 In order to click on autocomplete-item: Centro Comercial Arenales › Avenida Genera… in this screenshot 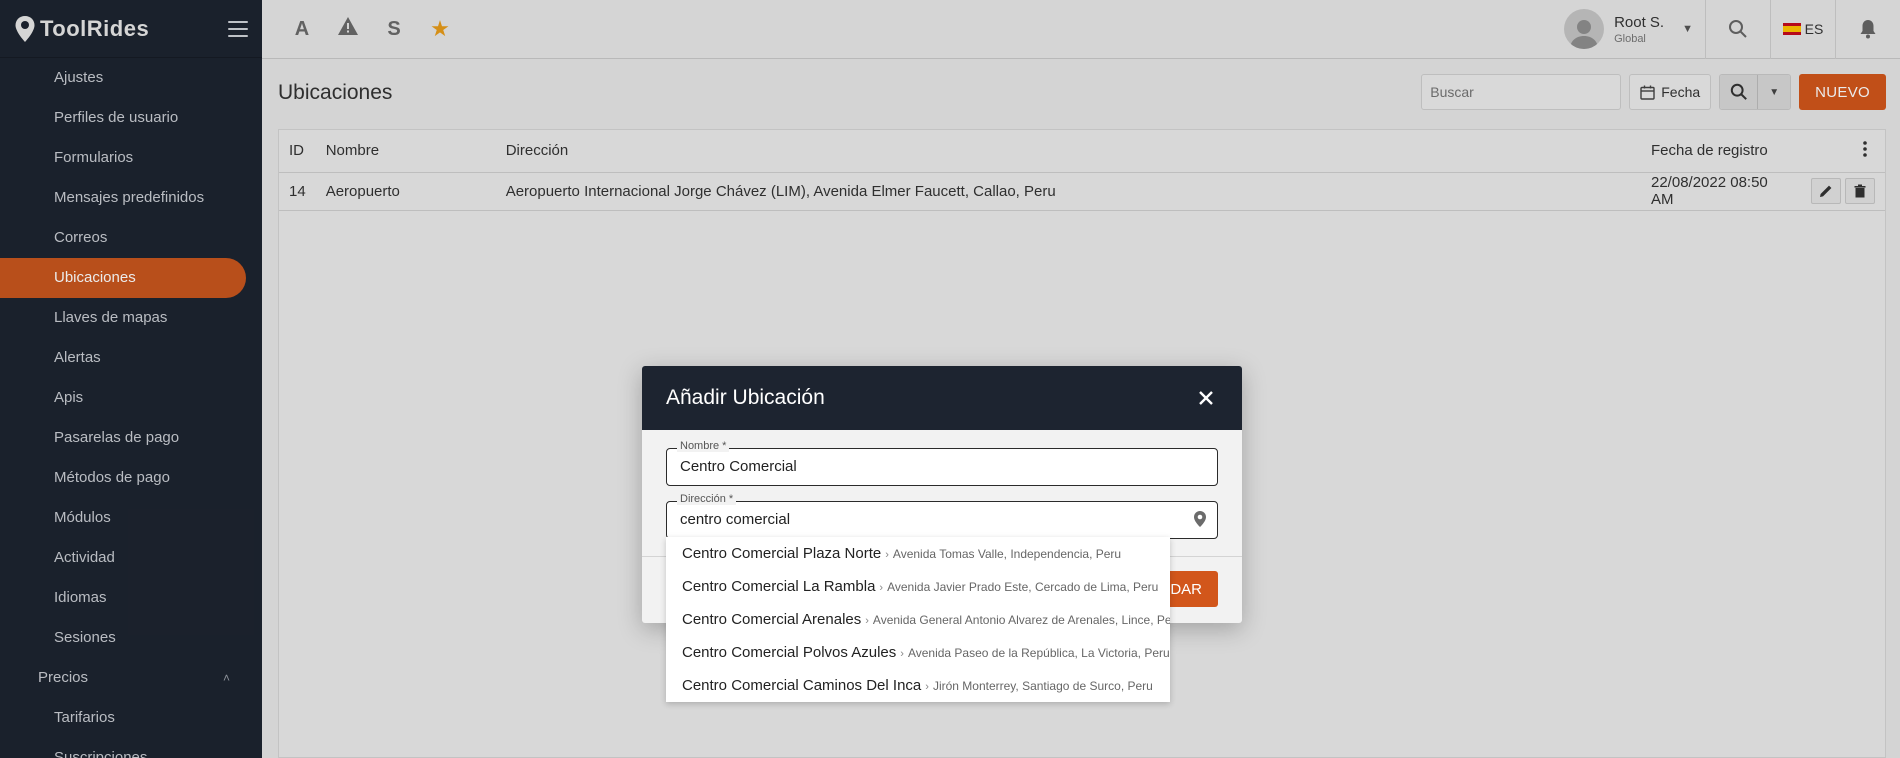, I will do `click(918, 619)`.